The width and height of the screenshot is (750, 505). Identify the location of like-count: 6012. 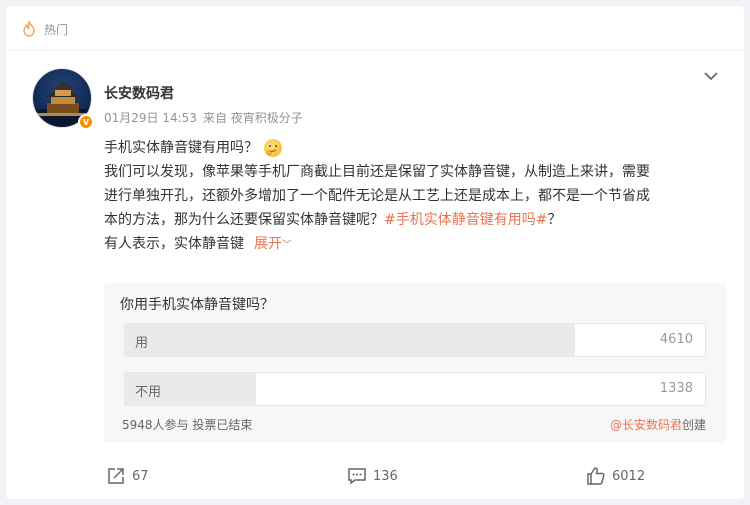
(629, 476).